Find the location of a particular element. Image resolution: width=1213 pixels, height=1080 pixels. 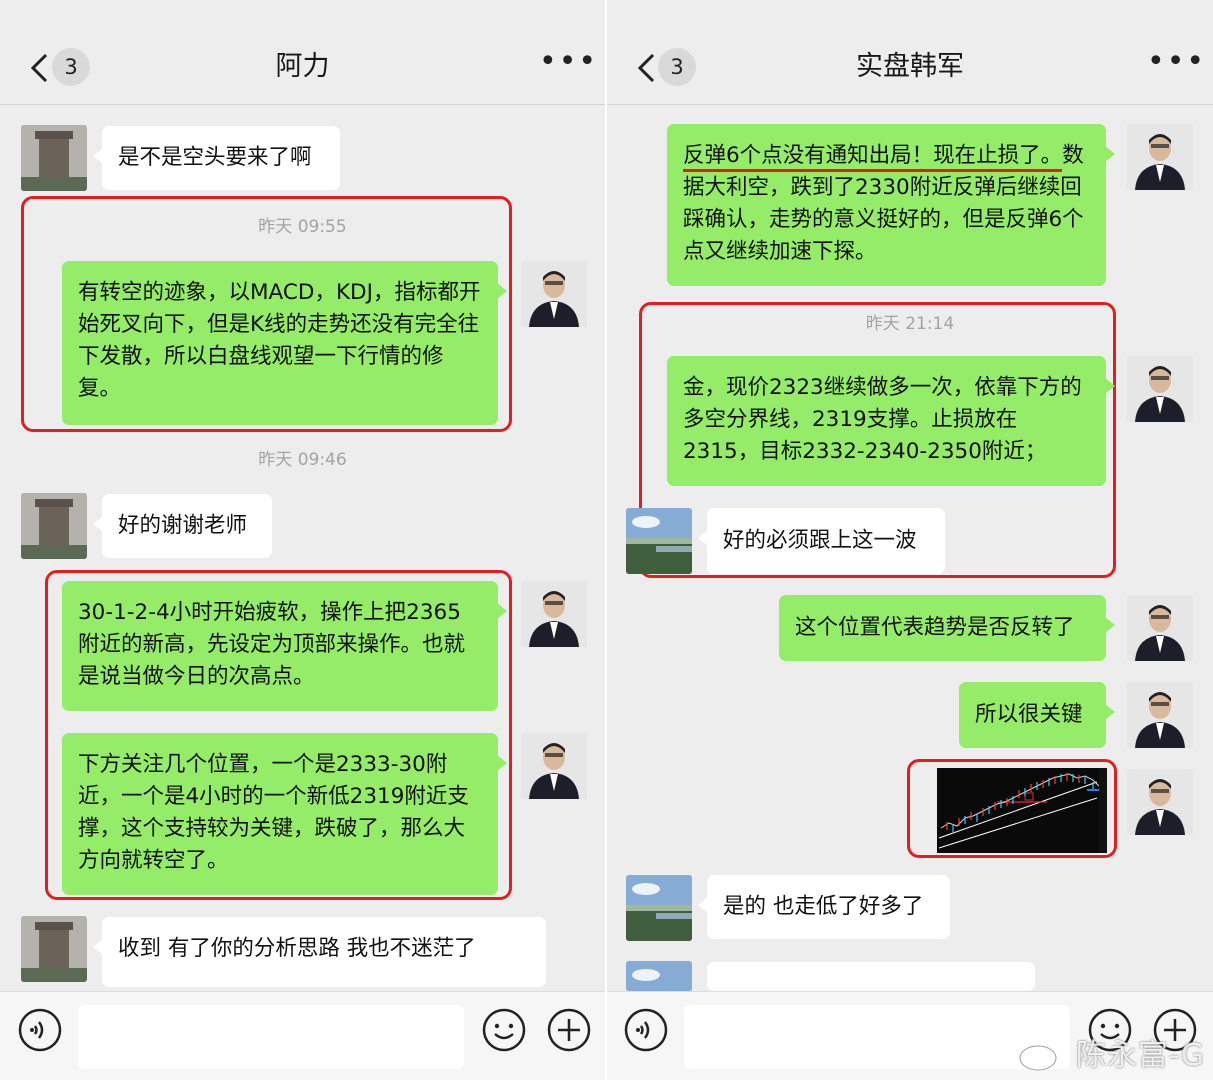

message-bubble: 所以很关键 is located at coordinates (1037, 715).